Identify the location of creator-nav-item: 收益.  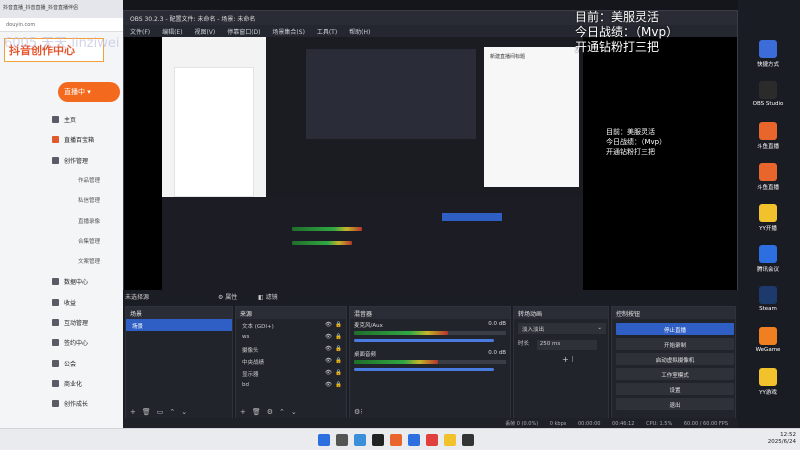
(61, 303).